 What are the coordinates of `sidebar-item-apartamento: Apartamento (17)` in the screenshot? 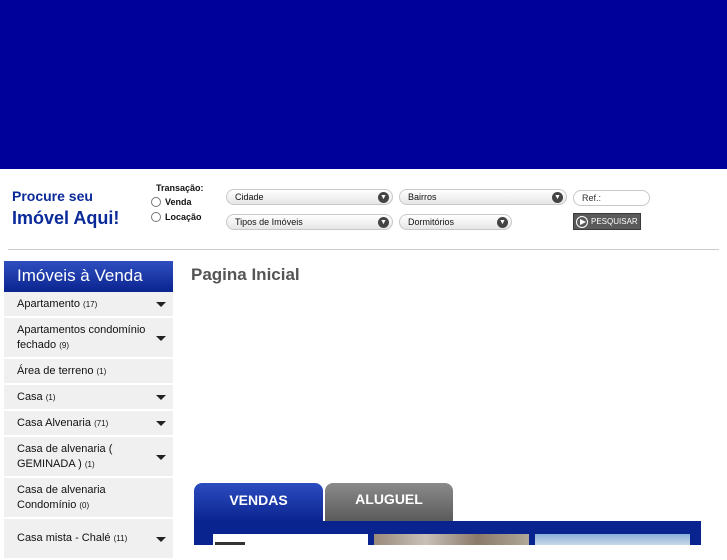 It's located at (88, 305).